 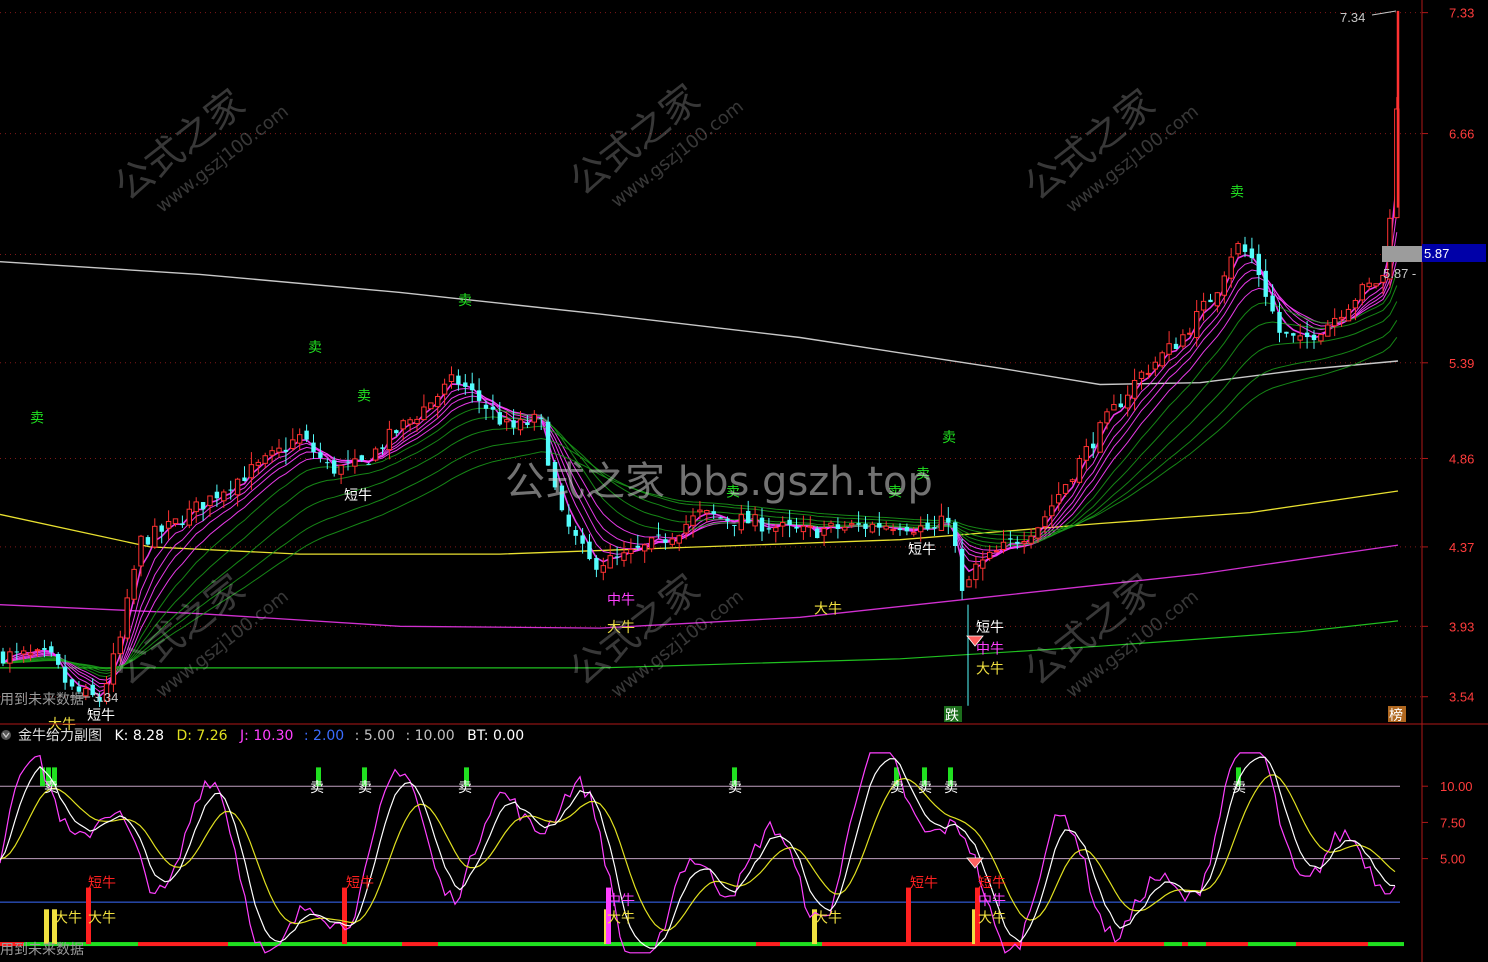 What do you see at coordinates (1461, 458) in the screenshot?
I see `price-tick-label: 4.86` at bounding box center [1461, 458].